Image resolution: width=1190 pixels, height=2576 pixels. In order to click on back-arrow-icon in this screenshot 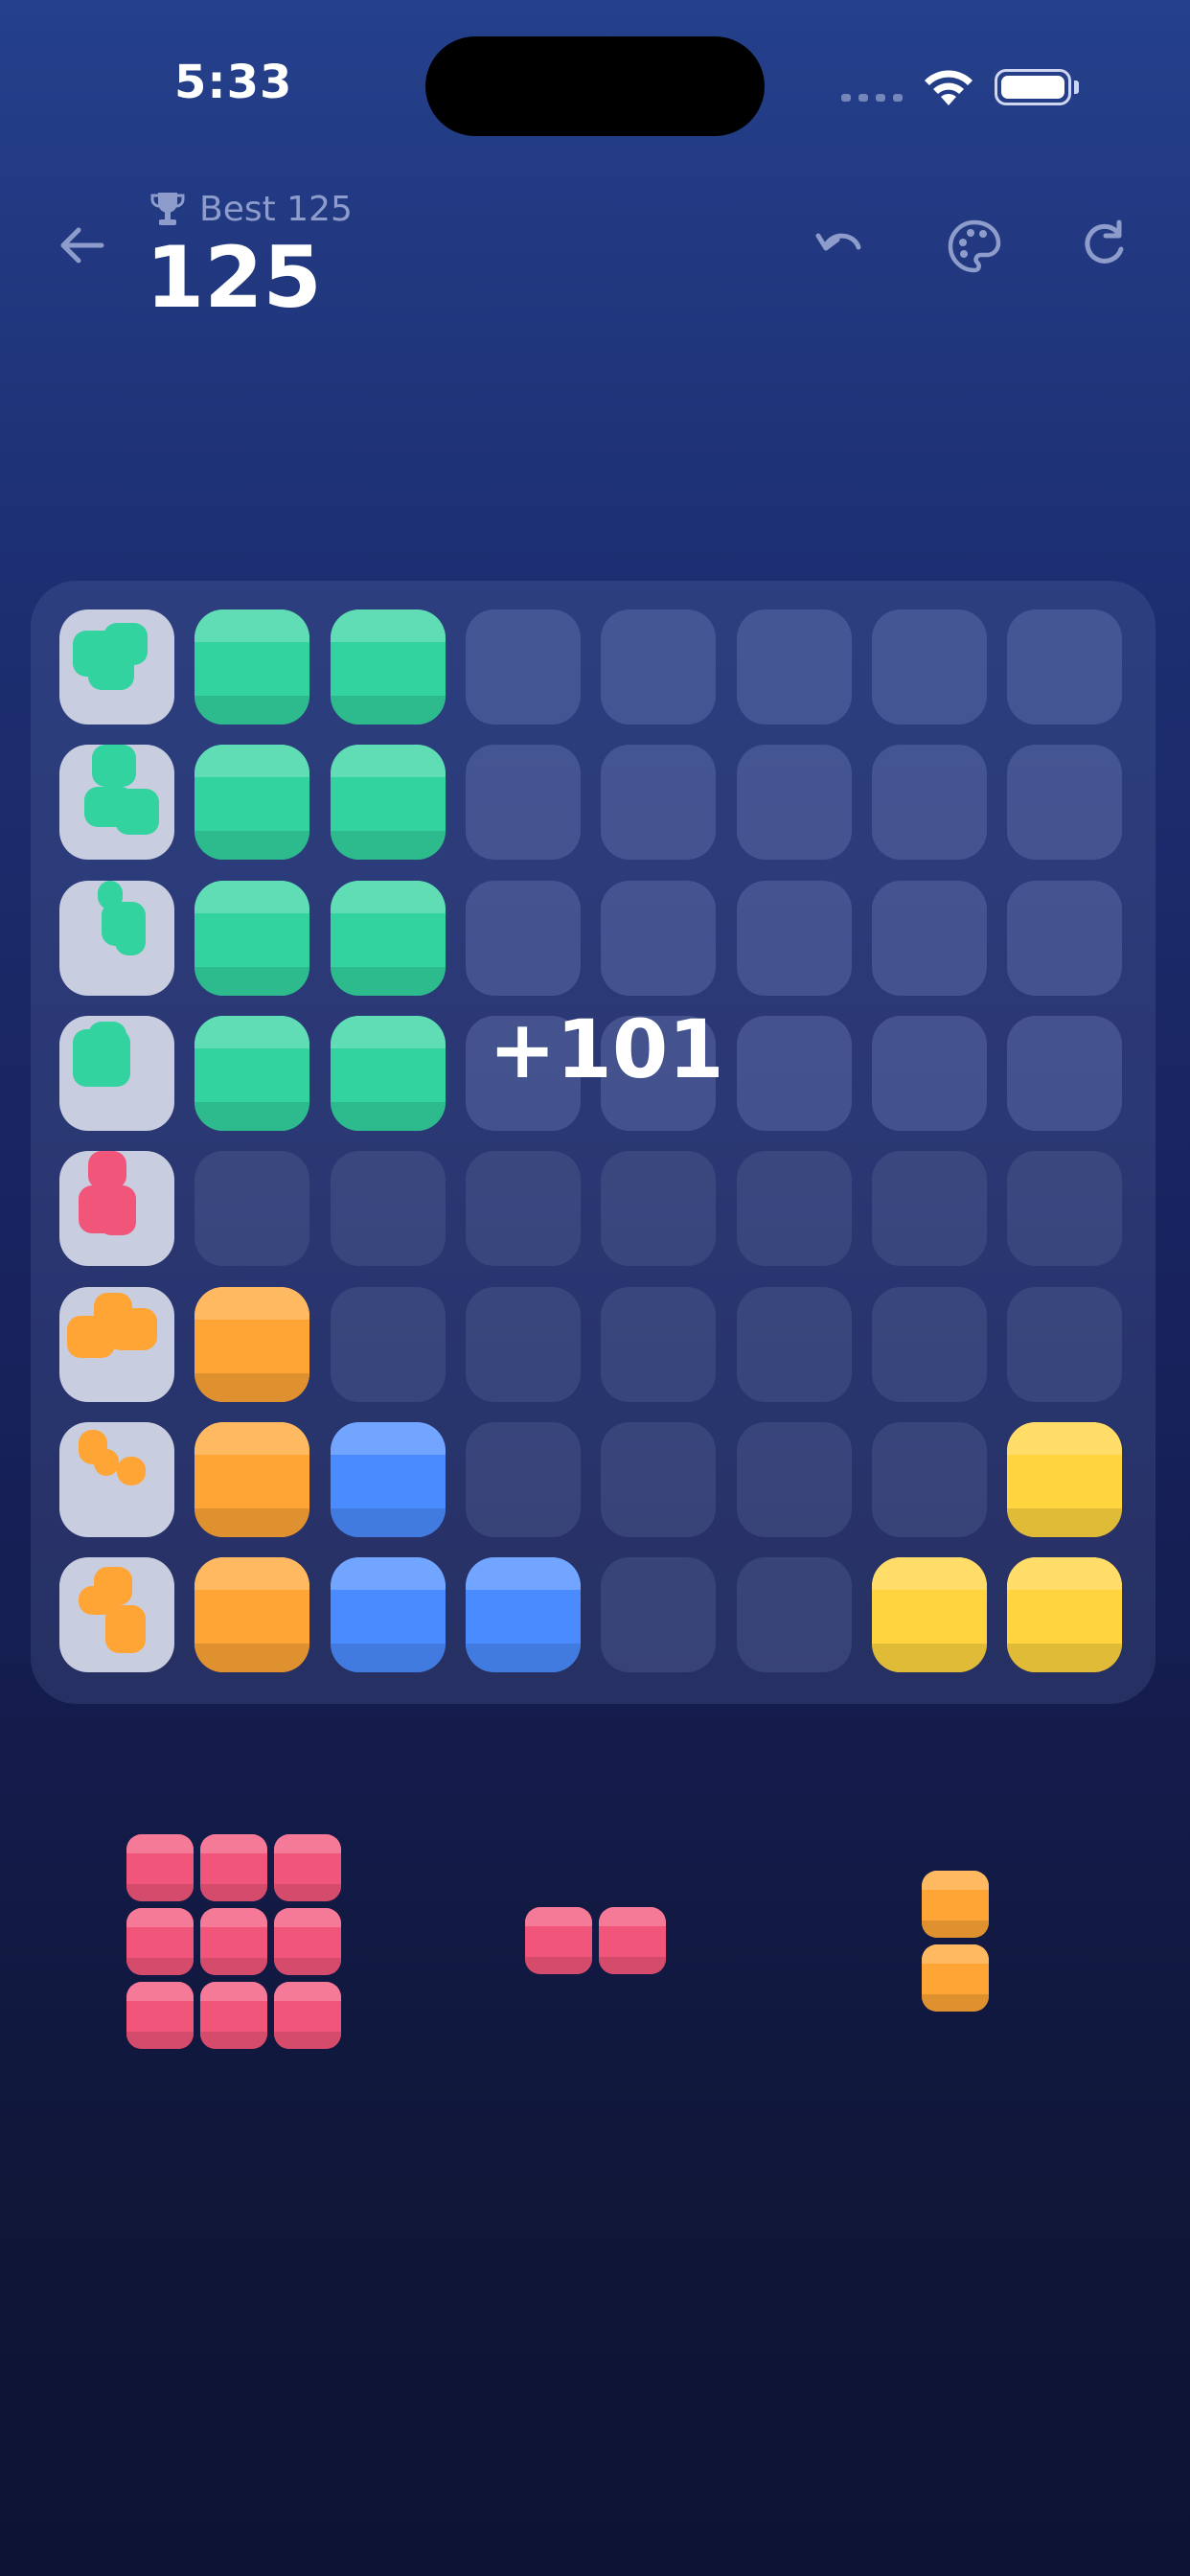, I will do `click(83, 245)`.